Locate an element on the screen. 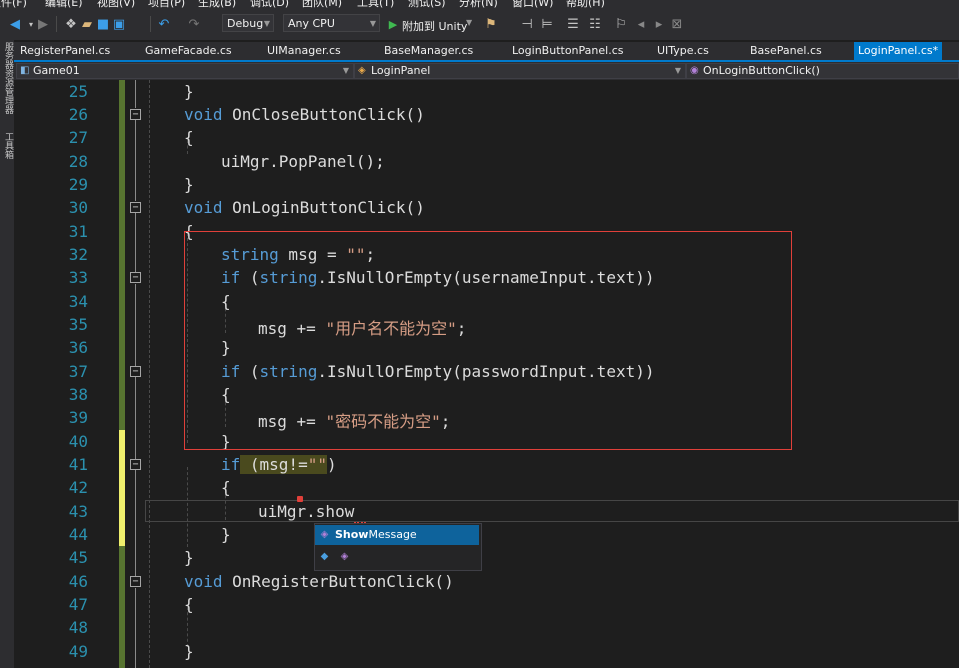 This screenshot has width=959, height=668. tab-basepanel: BasePanel.cs is located at coordinates (786, 51).